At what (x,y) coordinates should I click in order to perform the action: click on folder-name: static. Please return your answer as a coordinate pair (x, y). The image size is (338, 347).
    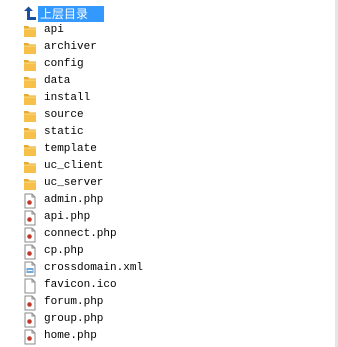
    Looking at the image, I should click on (64, 132).